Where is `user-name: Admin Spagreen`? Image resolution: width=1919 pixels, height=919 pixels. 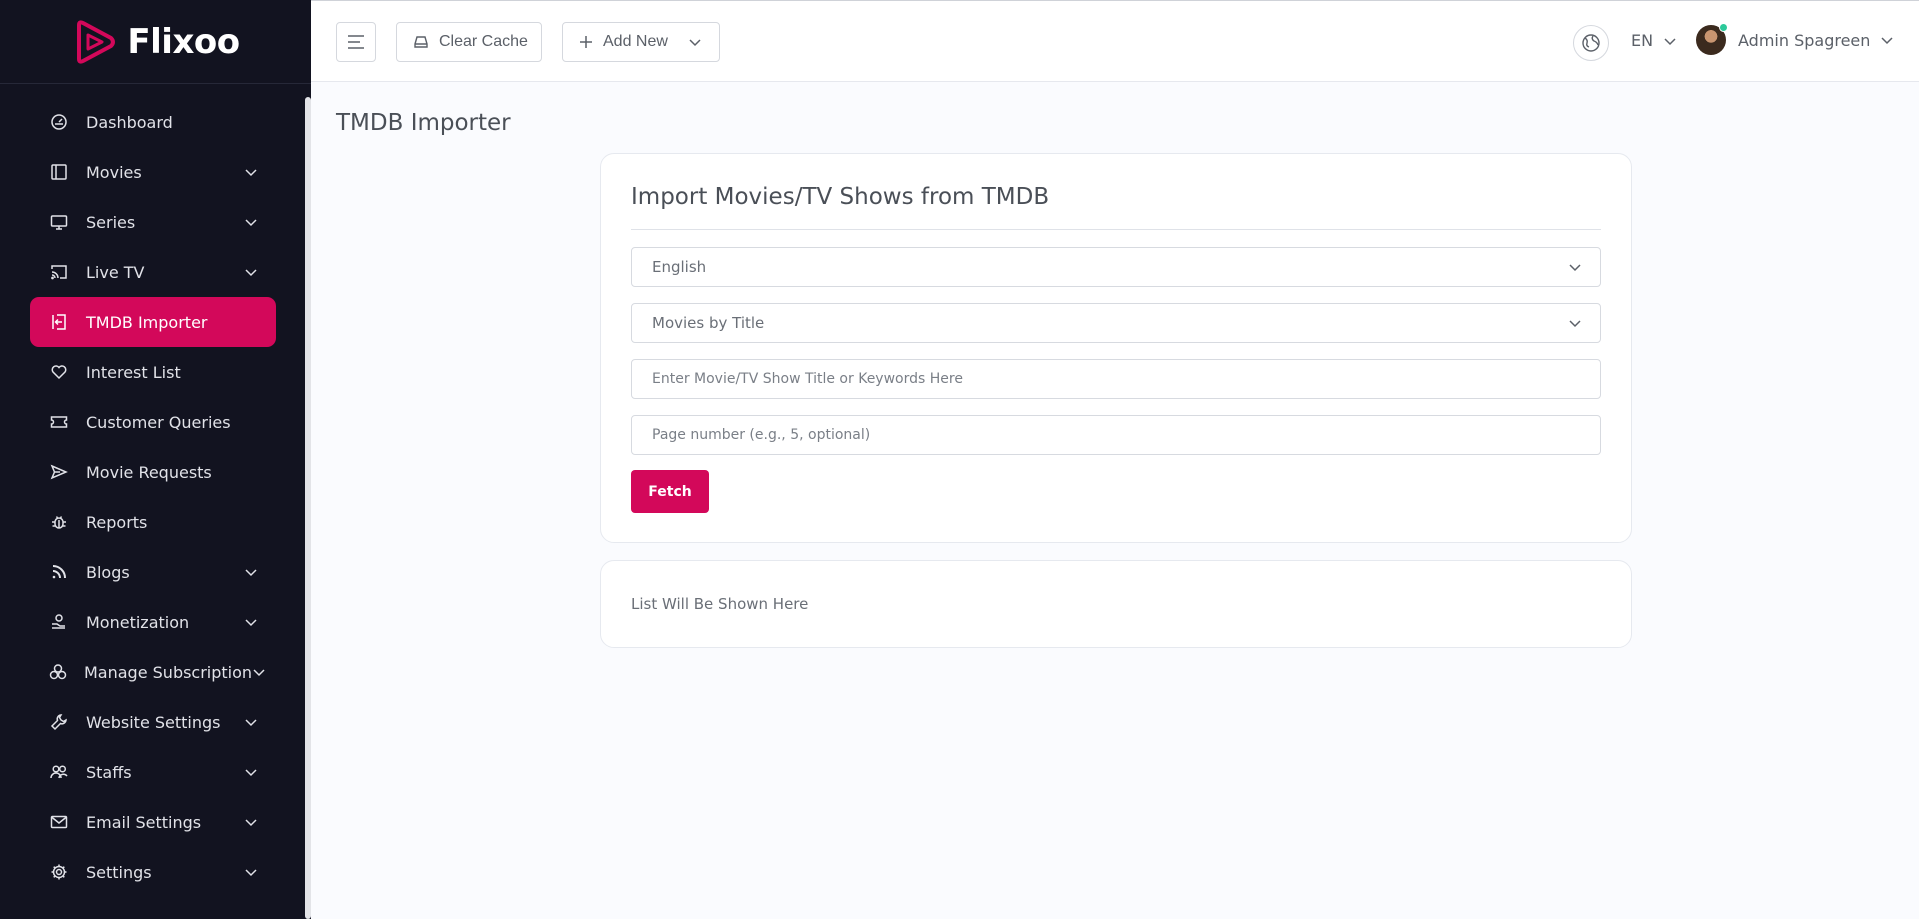 user-name: Admin Spagreen is located at coordinates (1804, 40).